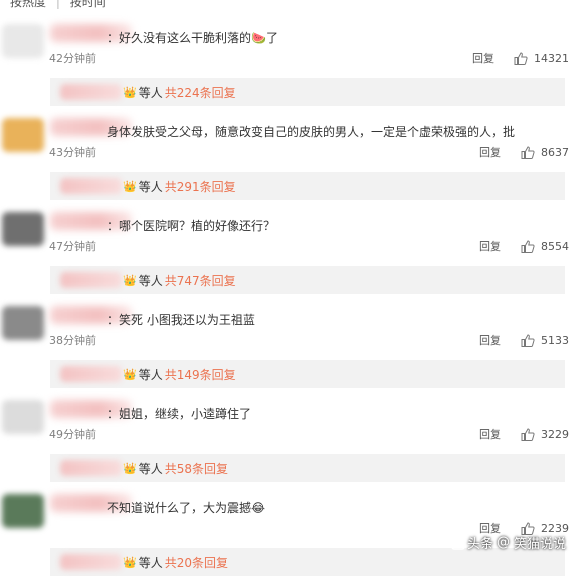  What do you see at coordinates (555, 246) in the screenshot?
I see `like-count: 8554` at bounding box center [555, 246].